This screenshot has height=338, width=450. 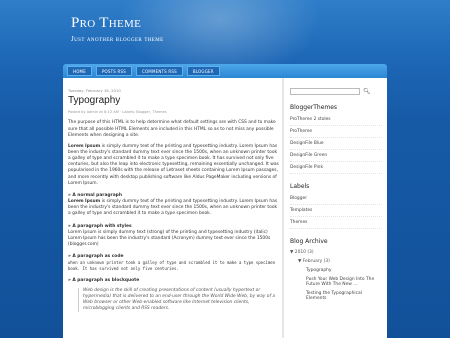 I want to click on heading-blockquote: » A paragraph as blockquote, so click(x=104, y=280).